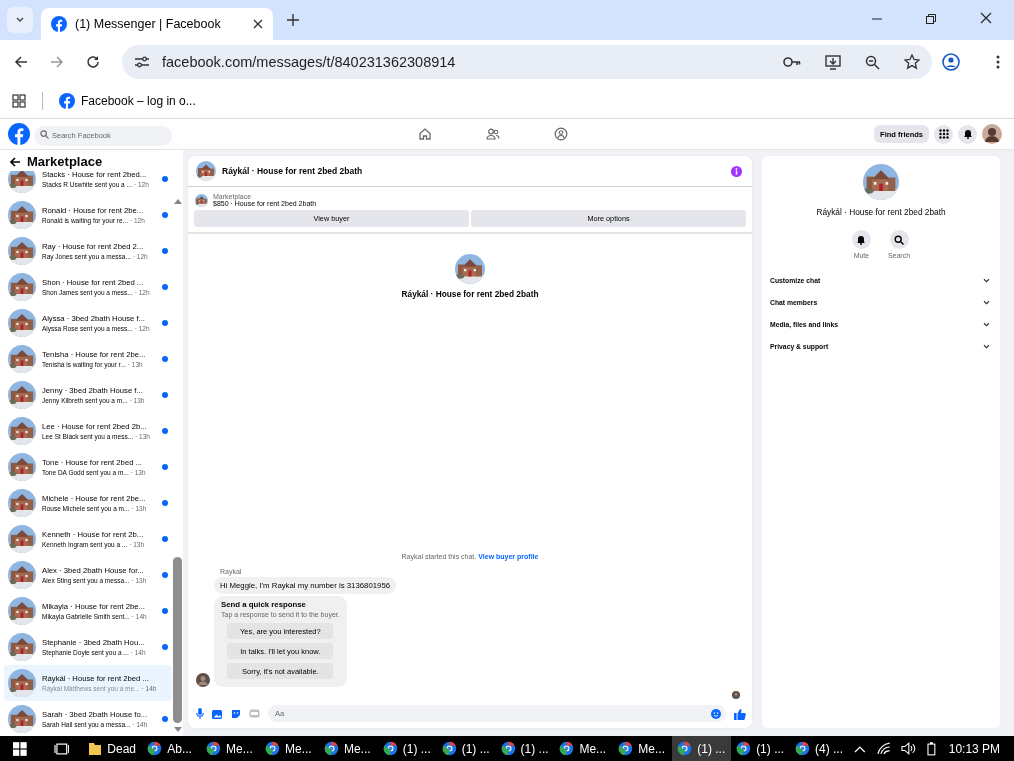 Image resolution: width=1014 pixels, height=761 pixels. I want to click on notifications-button, so click(967, 134).